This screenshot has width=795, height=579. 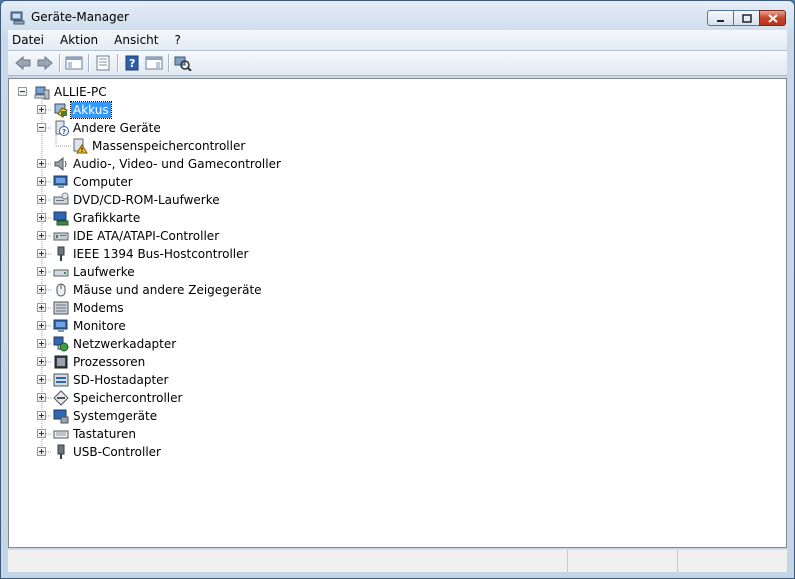 I want to click on action-pane-icon, so click(x=154, y=63).